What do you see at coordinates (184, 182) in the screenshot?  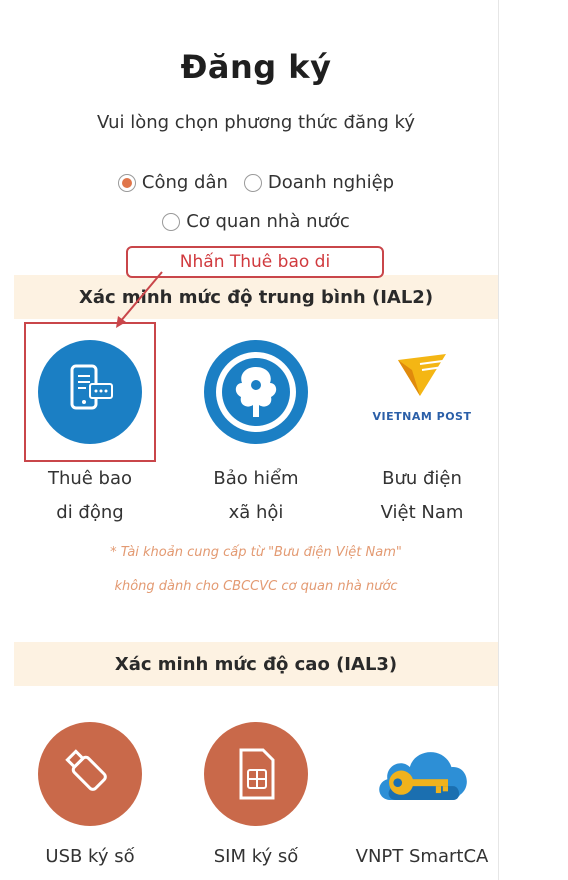 I see `radio-citizen-label: Công dân` at bounding box center [184, 182].